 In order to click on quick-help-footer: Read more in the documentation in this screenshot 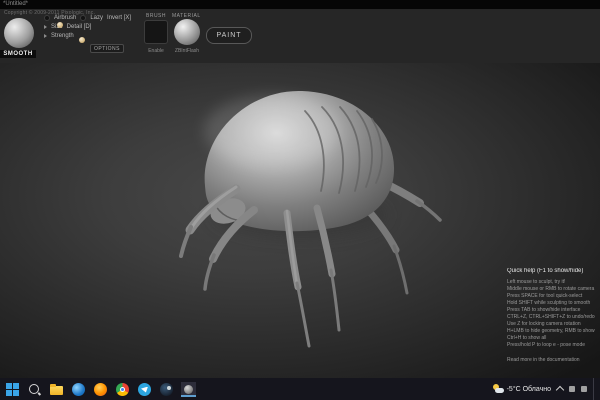, I will do `click(543, 360)`.